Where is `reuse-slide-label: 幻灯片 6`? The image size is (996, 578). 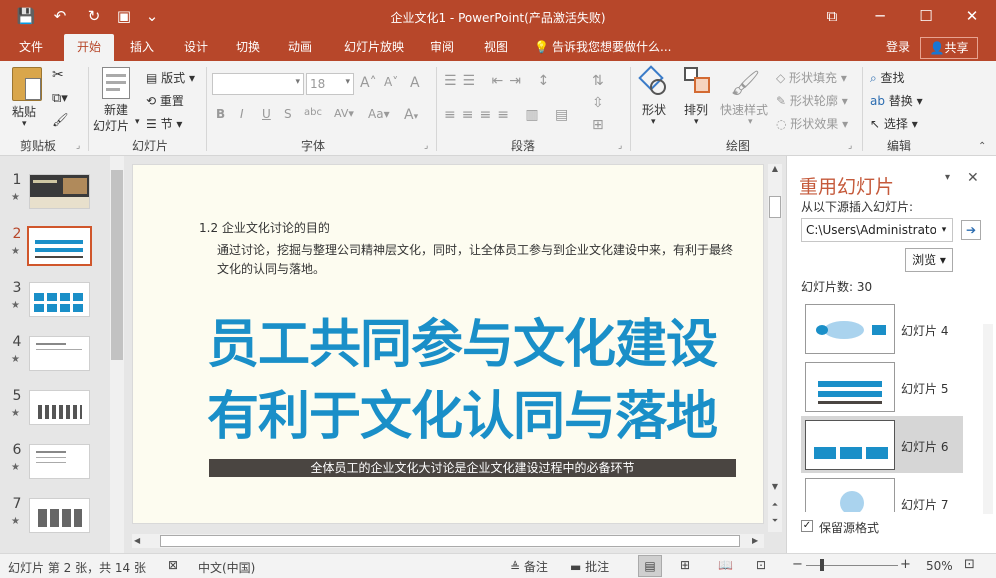 reuse-slide-label: 幻灯片 6 is located at coordinates (924, 446).